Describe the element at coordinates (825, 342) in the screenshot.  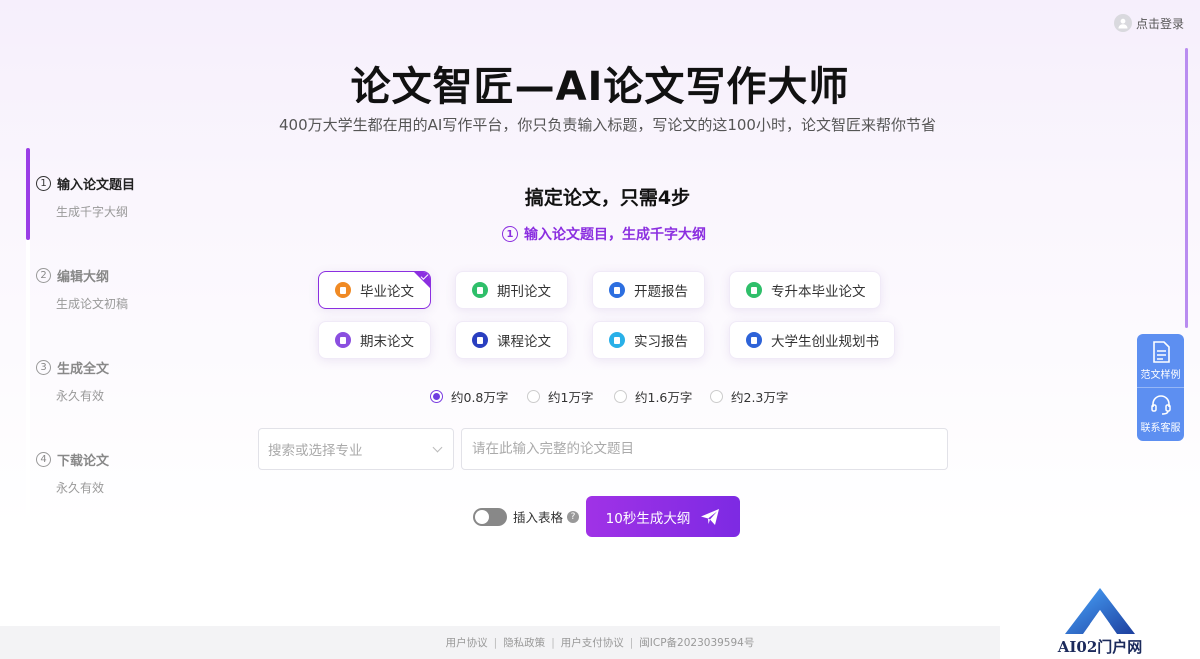
I see `paper-type-label: 大学生创业规划书` at that location.